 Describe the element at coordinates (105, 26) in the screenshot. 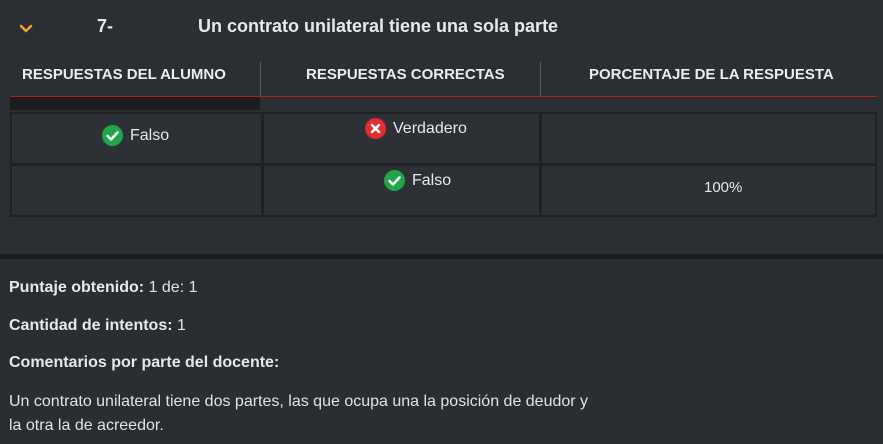

I see `question-number: 7-` at that location.